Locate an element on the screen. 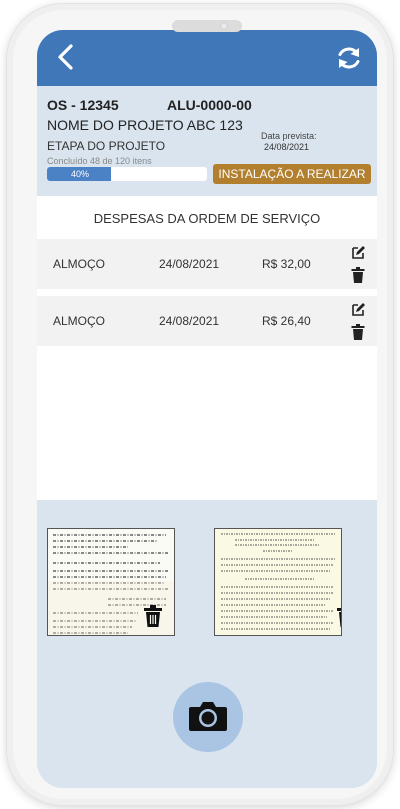 The width and height of the screenshot is (400, 809). sync-icon is located at coordinates (349, 58).